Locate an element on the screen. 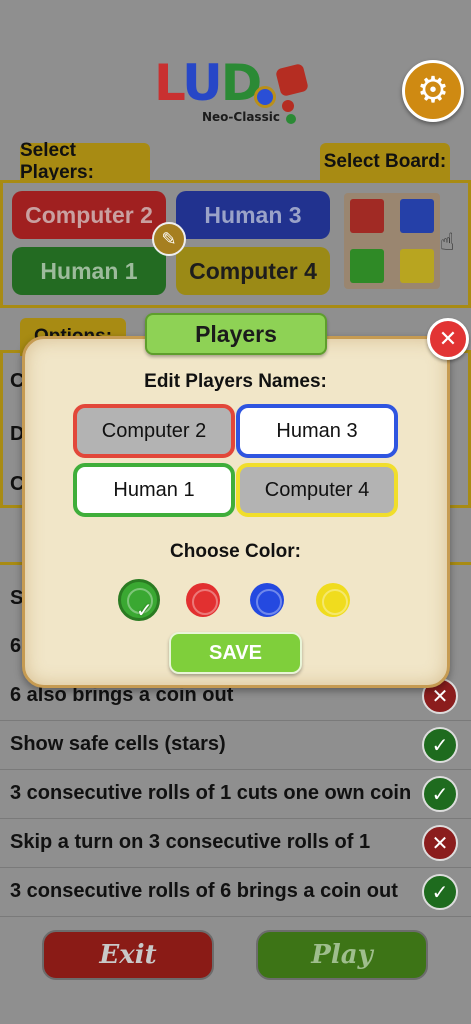  edit-players-button: ✎ is located at coordinates (169, 239).